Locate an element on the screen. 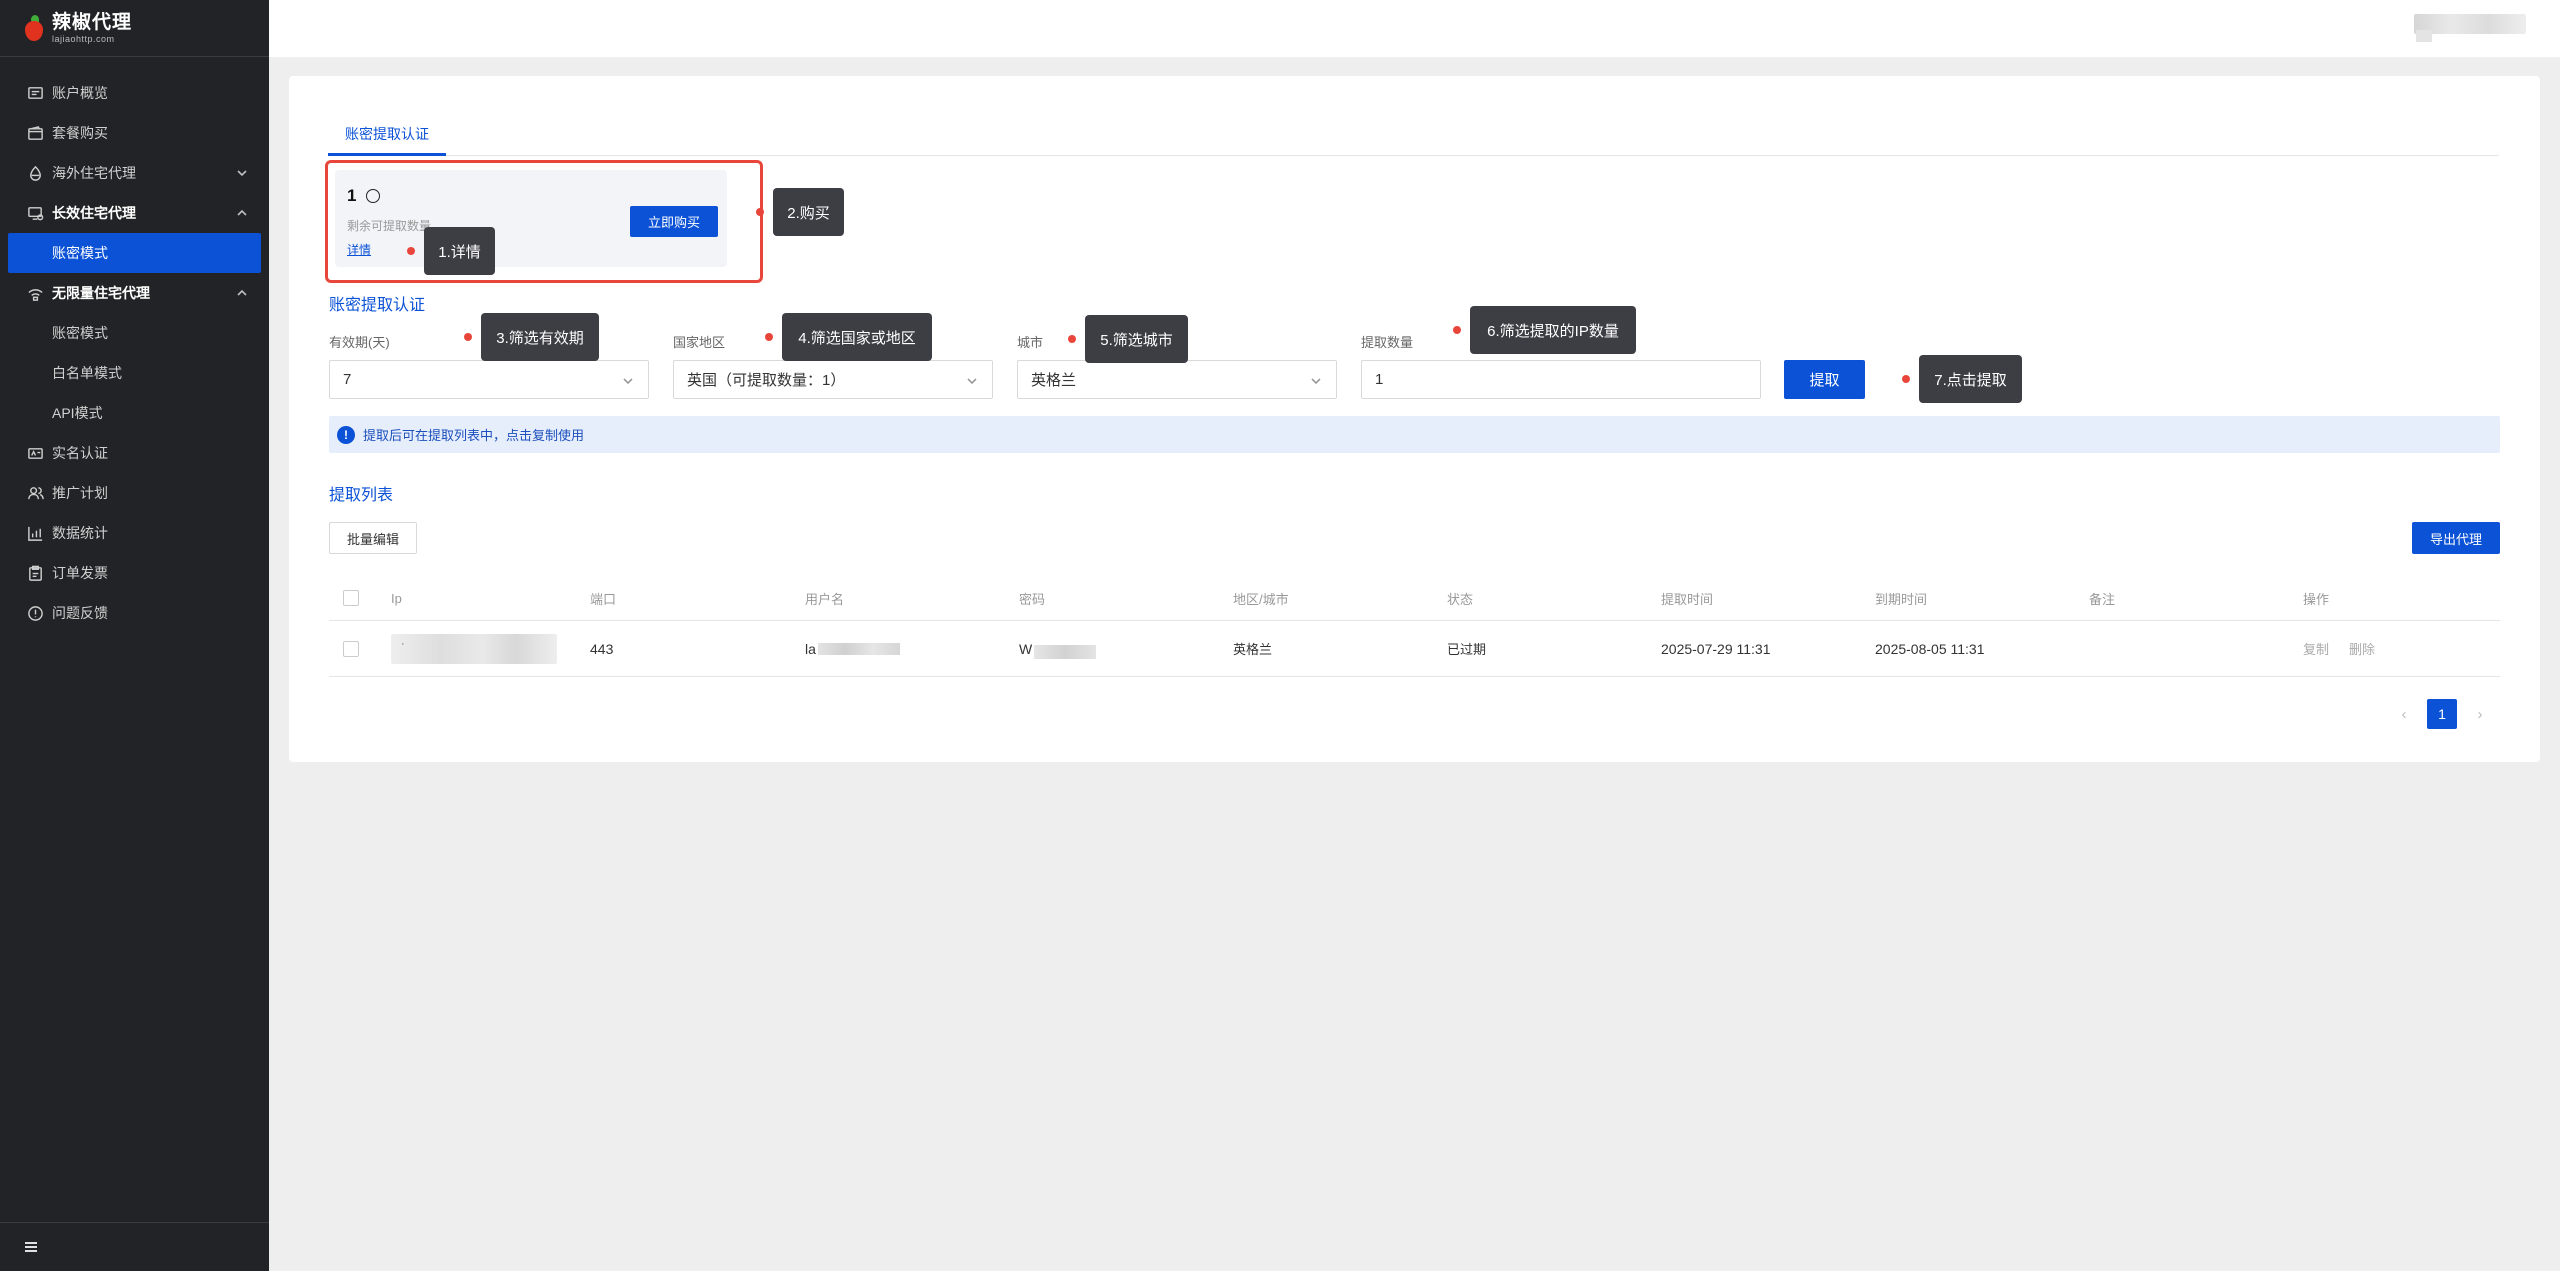 This screenshot has height=1271, width=2560. sidebar-item-label: 实名认证 is located at coordinates (80, 453).